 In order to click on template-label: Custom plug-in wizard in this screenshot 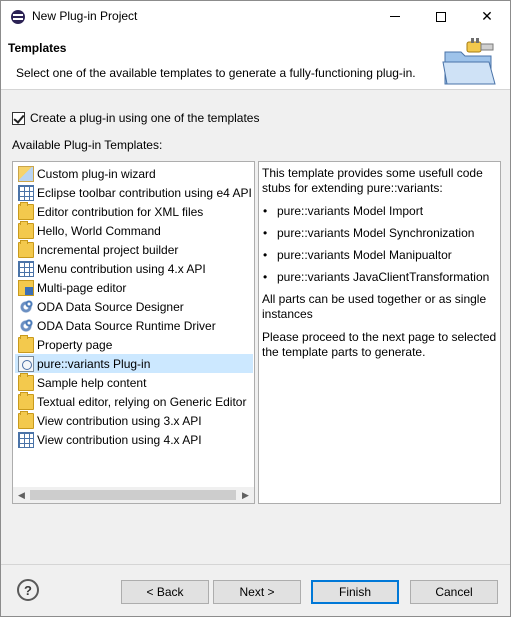, I will do `click(96, 173)`.